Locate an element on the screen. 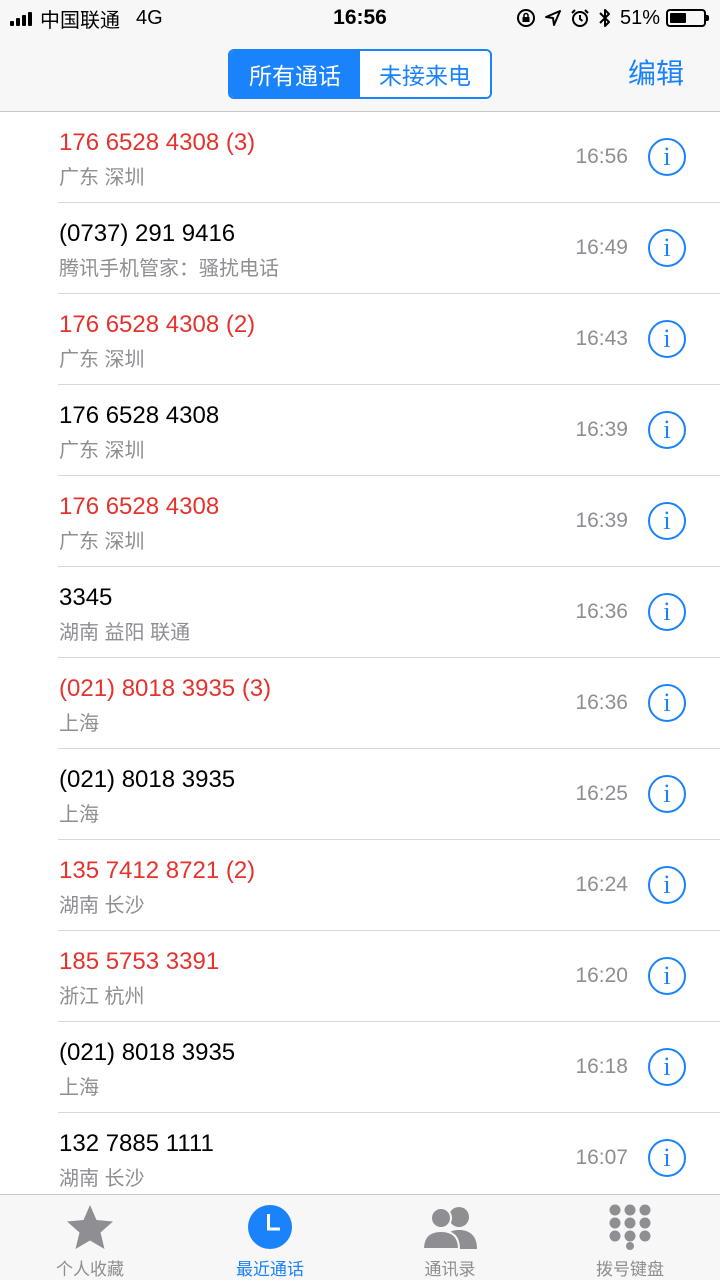 This screenshot has width=720, height=1281. call-row: 185 5753 3391 浙江 杭州 16:20 i is located at coordinates (360, 976).